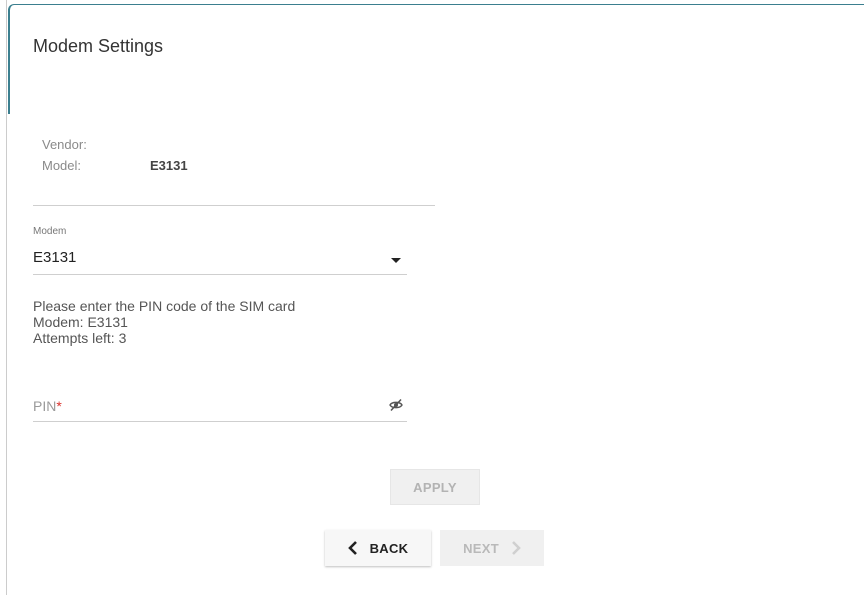 Image resolution: width=864 pixels, height=595 pixels. Describe the element at coordinates (220, 259) in the screenshot. I see `modem-select: E3131` at that location.